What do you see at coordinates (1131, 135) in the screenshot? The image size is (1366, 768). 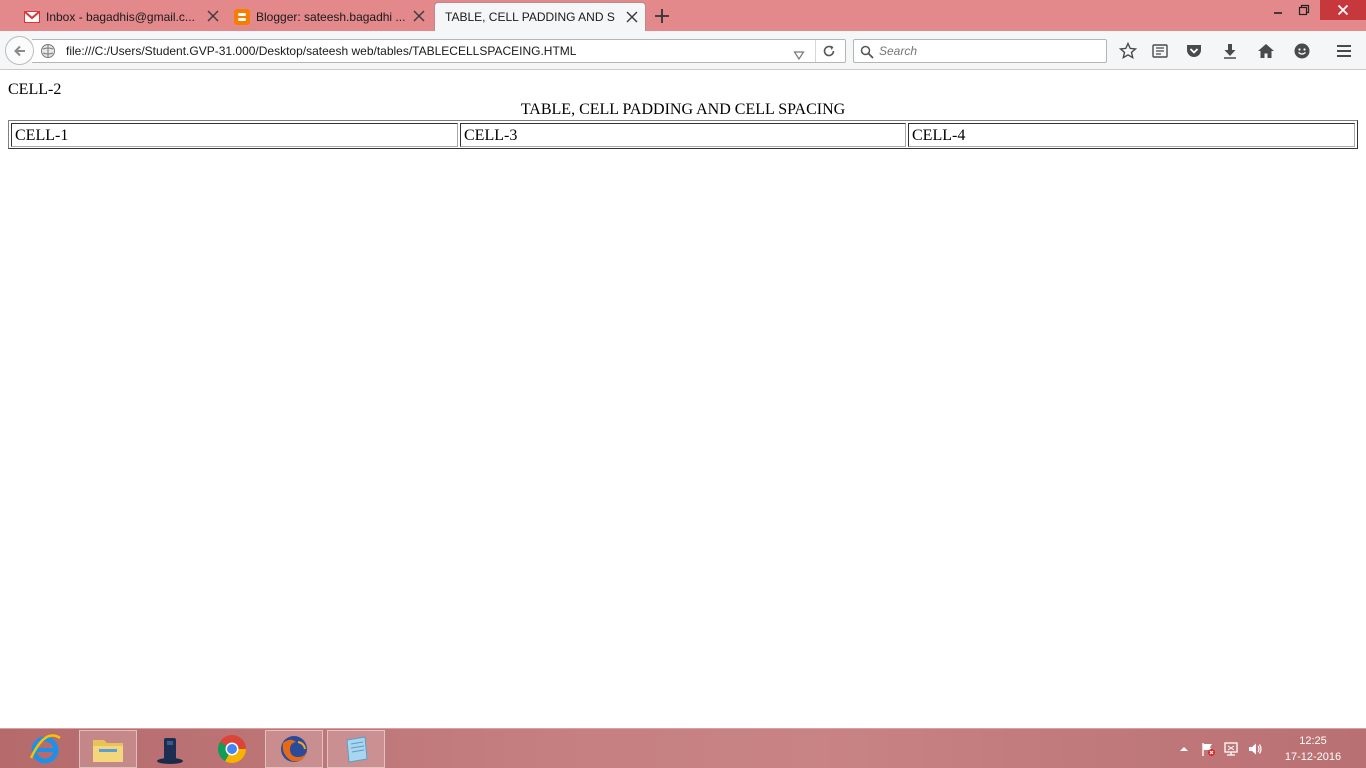 I see `table-cell: CELL-4` at bounding box center [1131, 135].